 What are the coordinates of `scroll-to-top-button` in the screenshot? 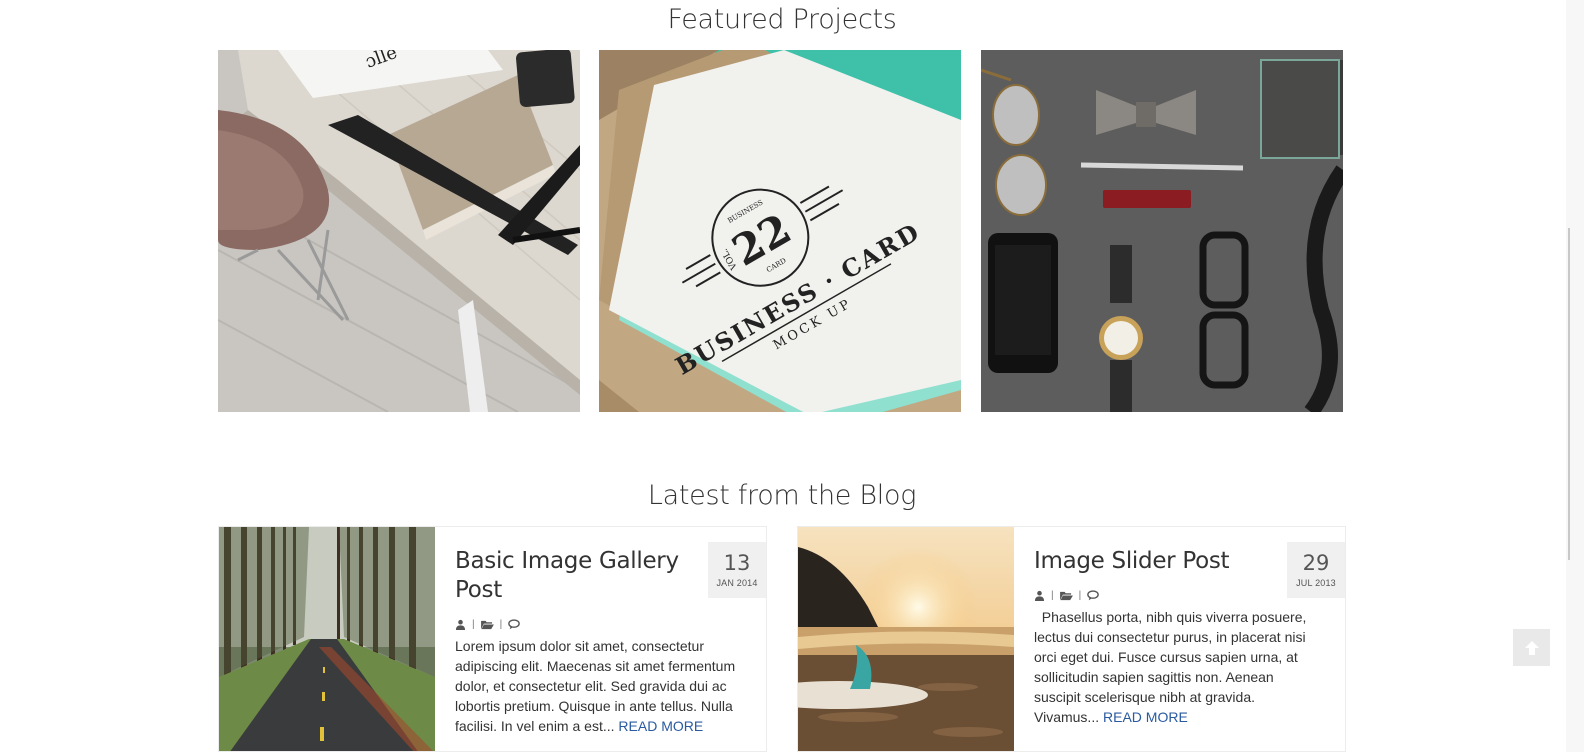 It's located at (1531, 647).